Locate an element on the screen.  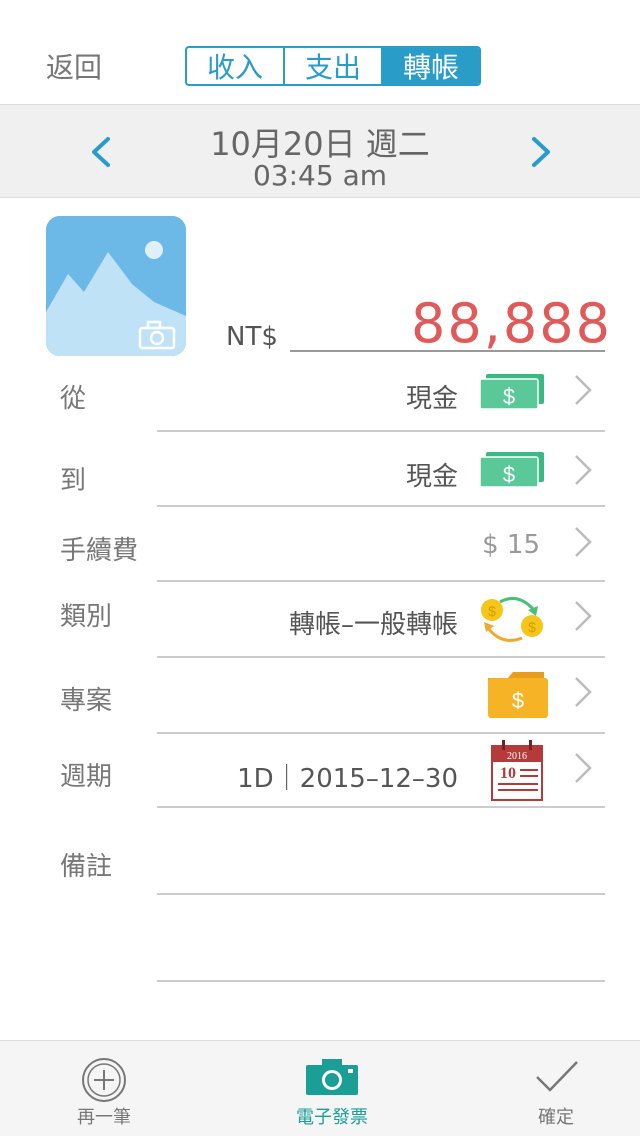
transfer-coins-icon: $ $ is located at coordinates (512, 619).